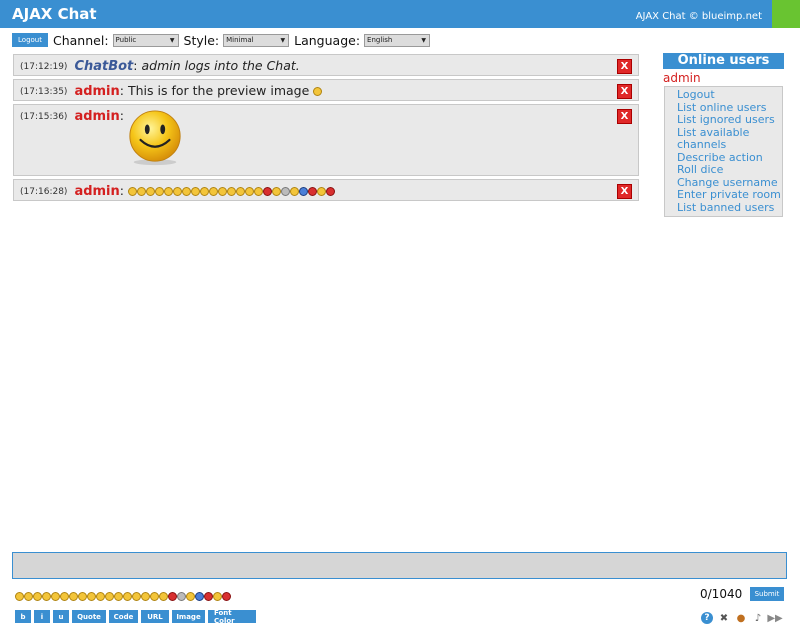  I want to click on quote-button: Quote, so click(89, 616).